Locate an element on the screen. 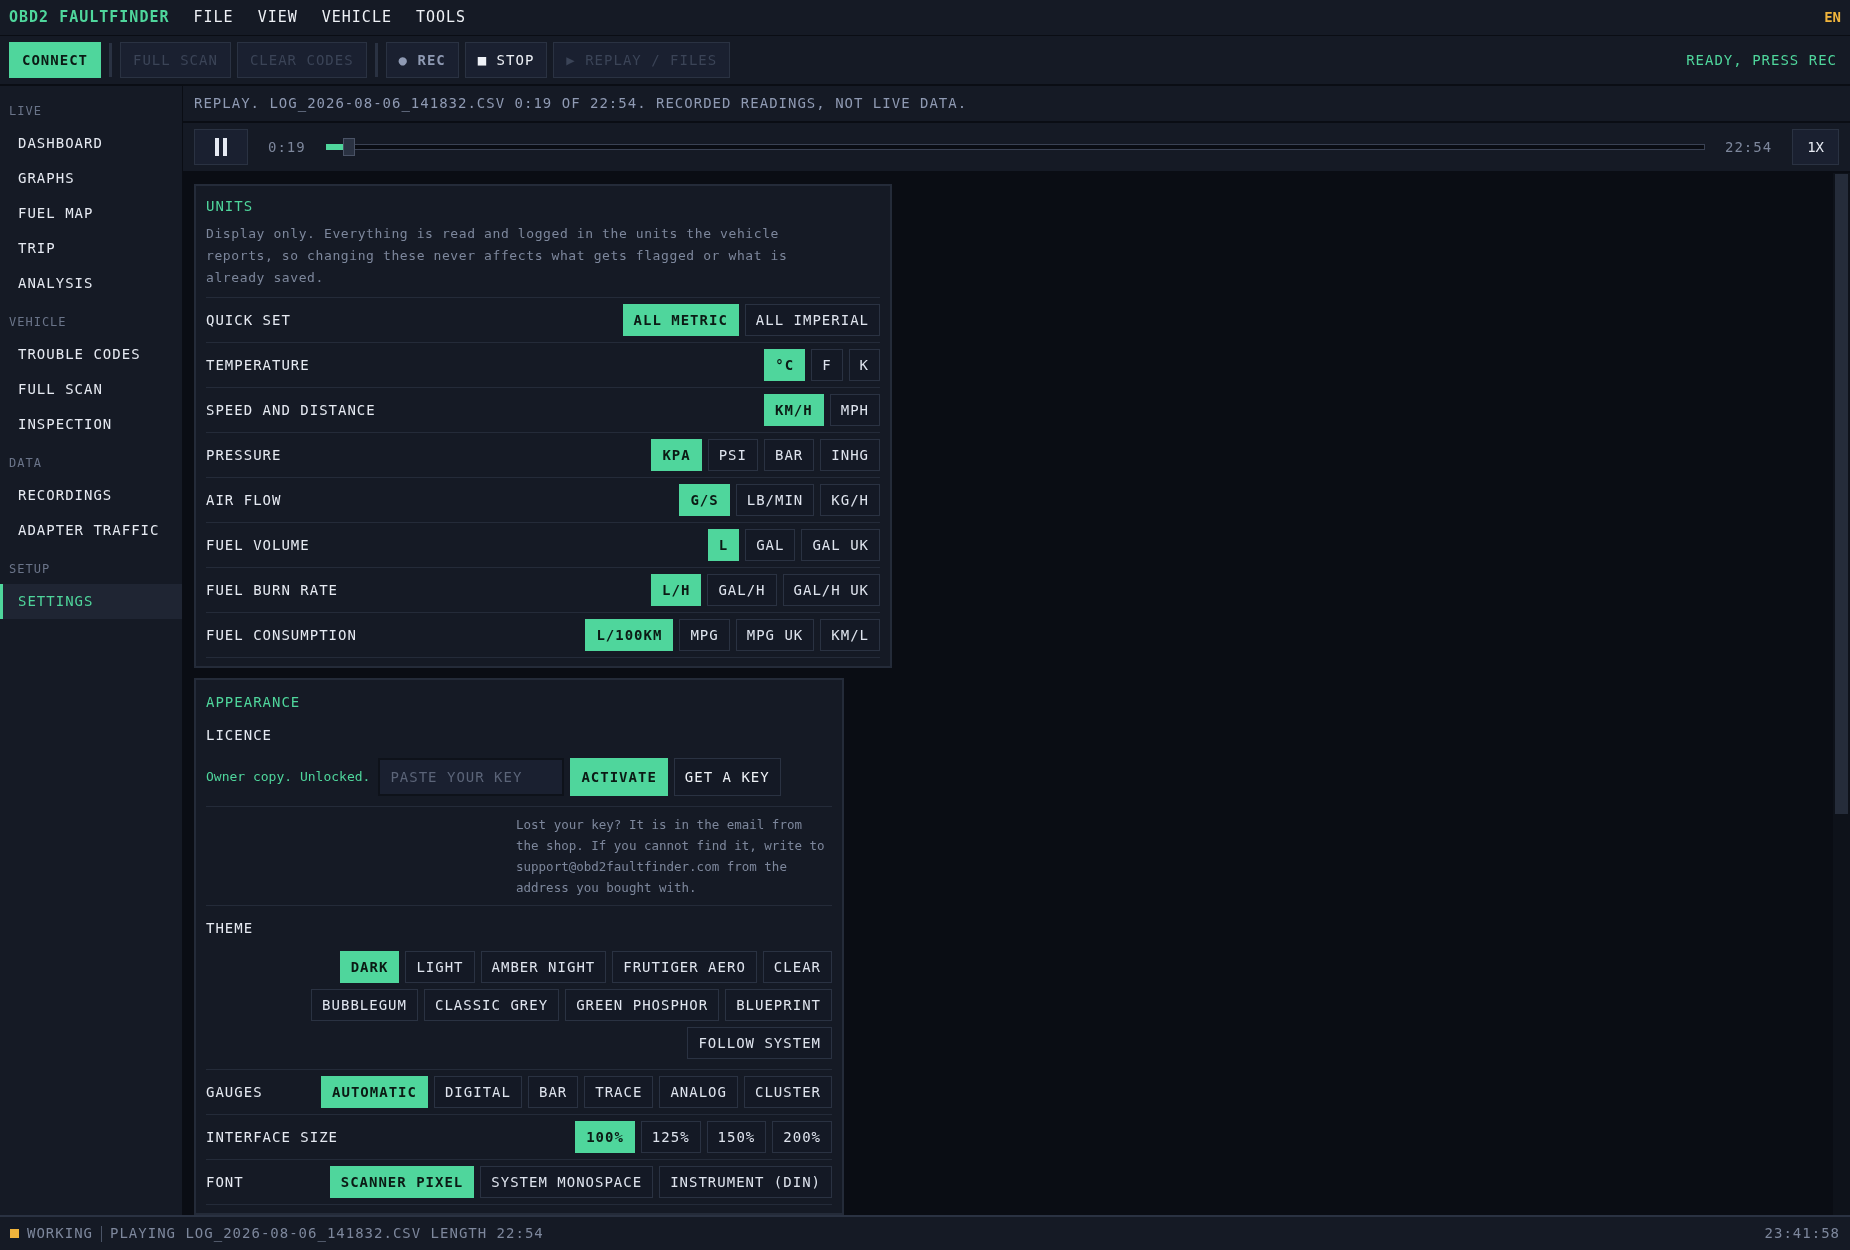 Image resolution: width=1850 pixels, height=1250 pixels. panel-title: UNITS is located at coordinates (230, 206).